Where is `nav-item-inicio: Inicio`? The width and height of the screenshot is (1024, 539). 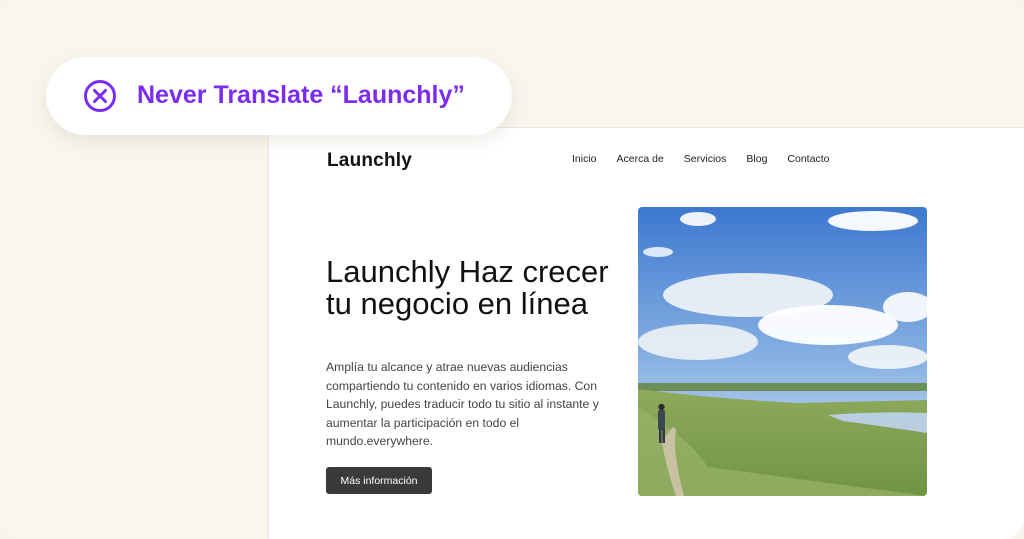
nav-item-inicio: Inicio is located at coordinates (584, 159).